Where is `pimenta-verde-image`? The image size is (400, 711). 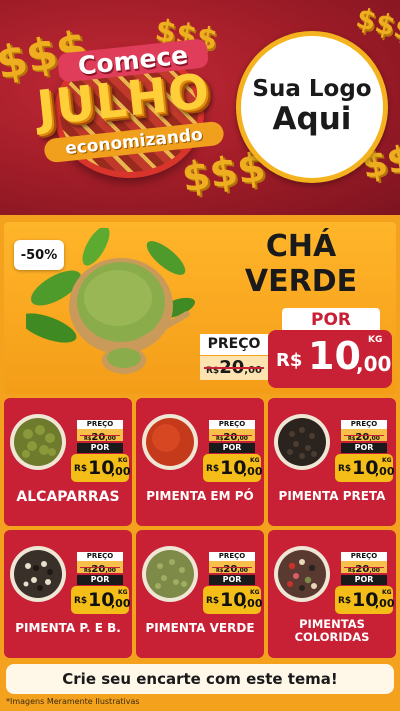
pimenta-verde-image is located at coordinates (170, 574).